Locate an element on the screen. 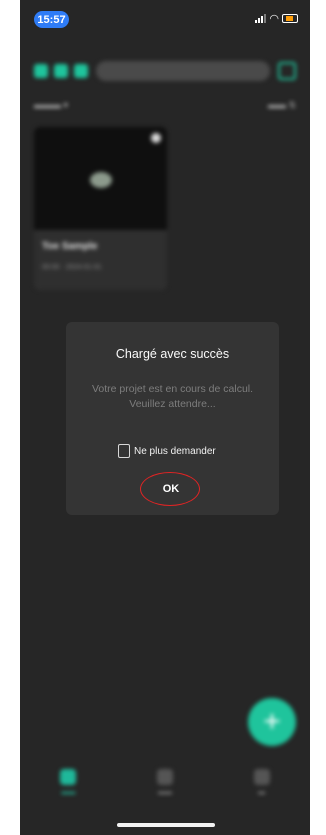 The width and height of the screenshot is (326, 835). status-icons: ◠ is located at coordinates (276, 18).